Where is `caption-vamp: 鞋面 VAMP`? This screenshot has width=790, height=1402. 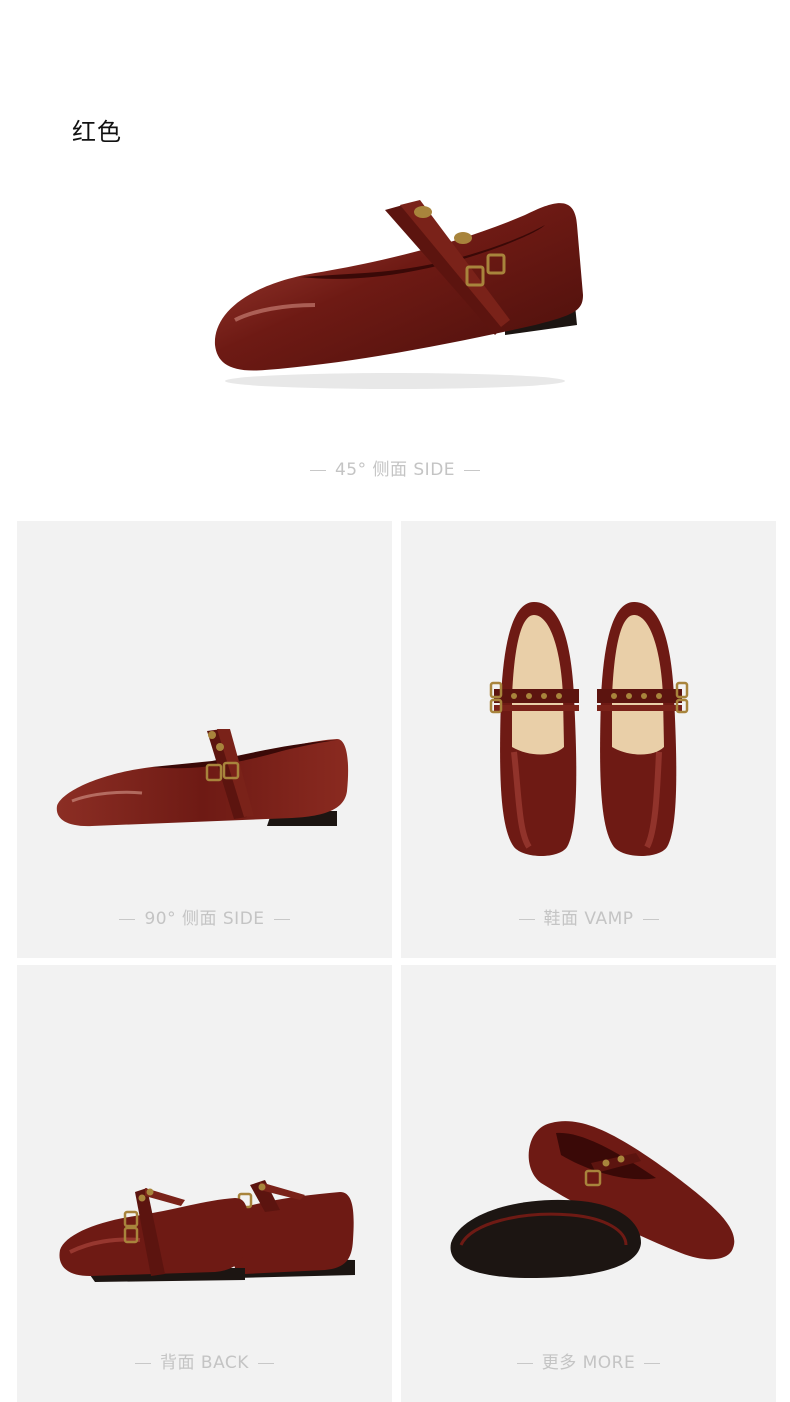
caption-vamp: 鞋面 VAMP is located at coordinates (588, 916).